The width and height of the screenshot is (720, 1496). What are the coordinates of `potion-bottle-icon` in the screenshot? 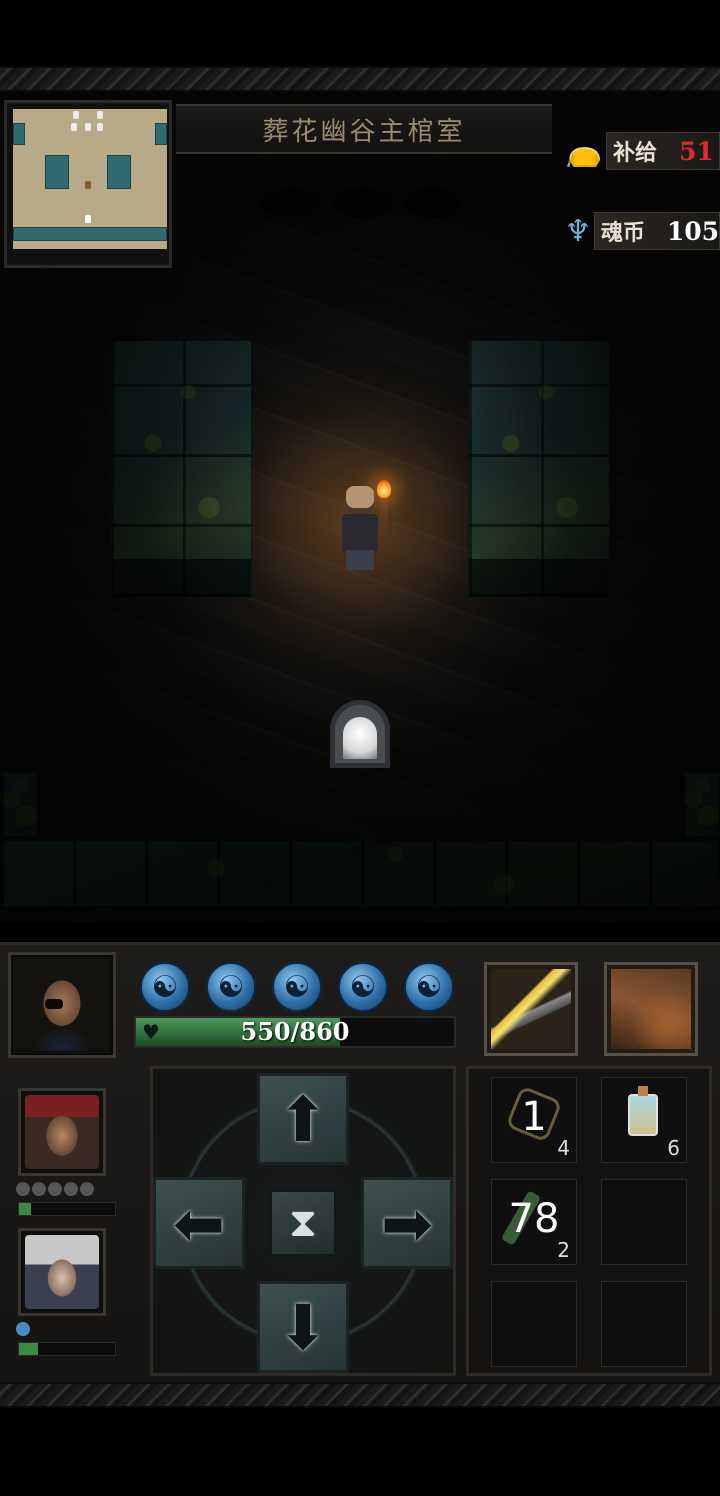 It's located at (643, 1111).